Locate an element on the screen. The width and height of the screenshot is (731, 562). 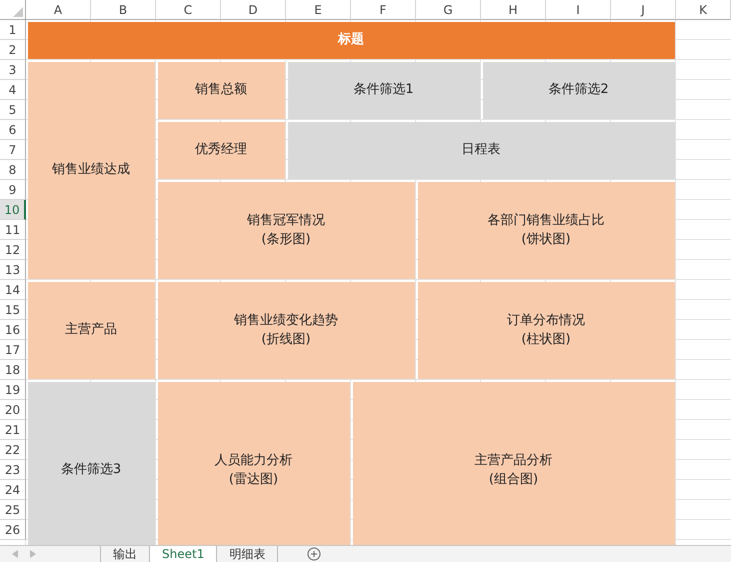
panel-subtitle: (组合图) is located at coordinates (513, 480).